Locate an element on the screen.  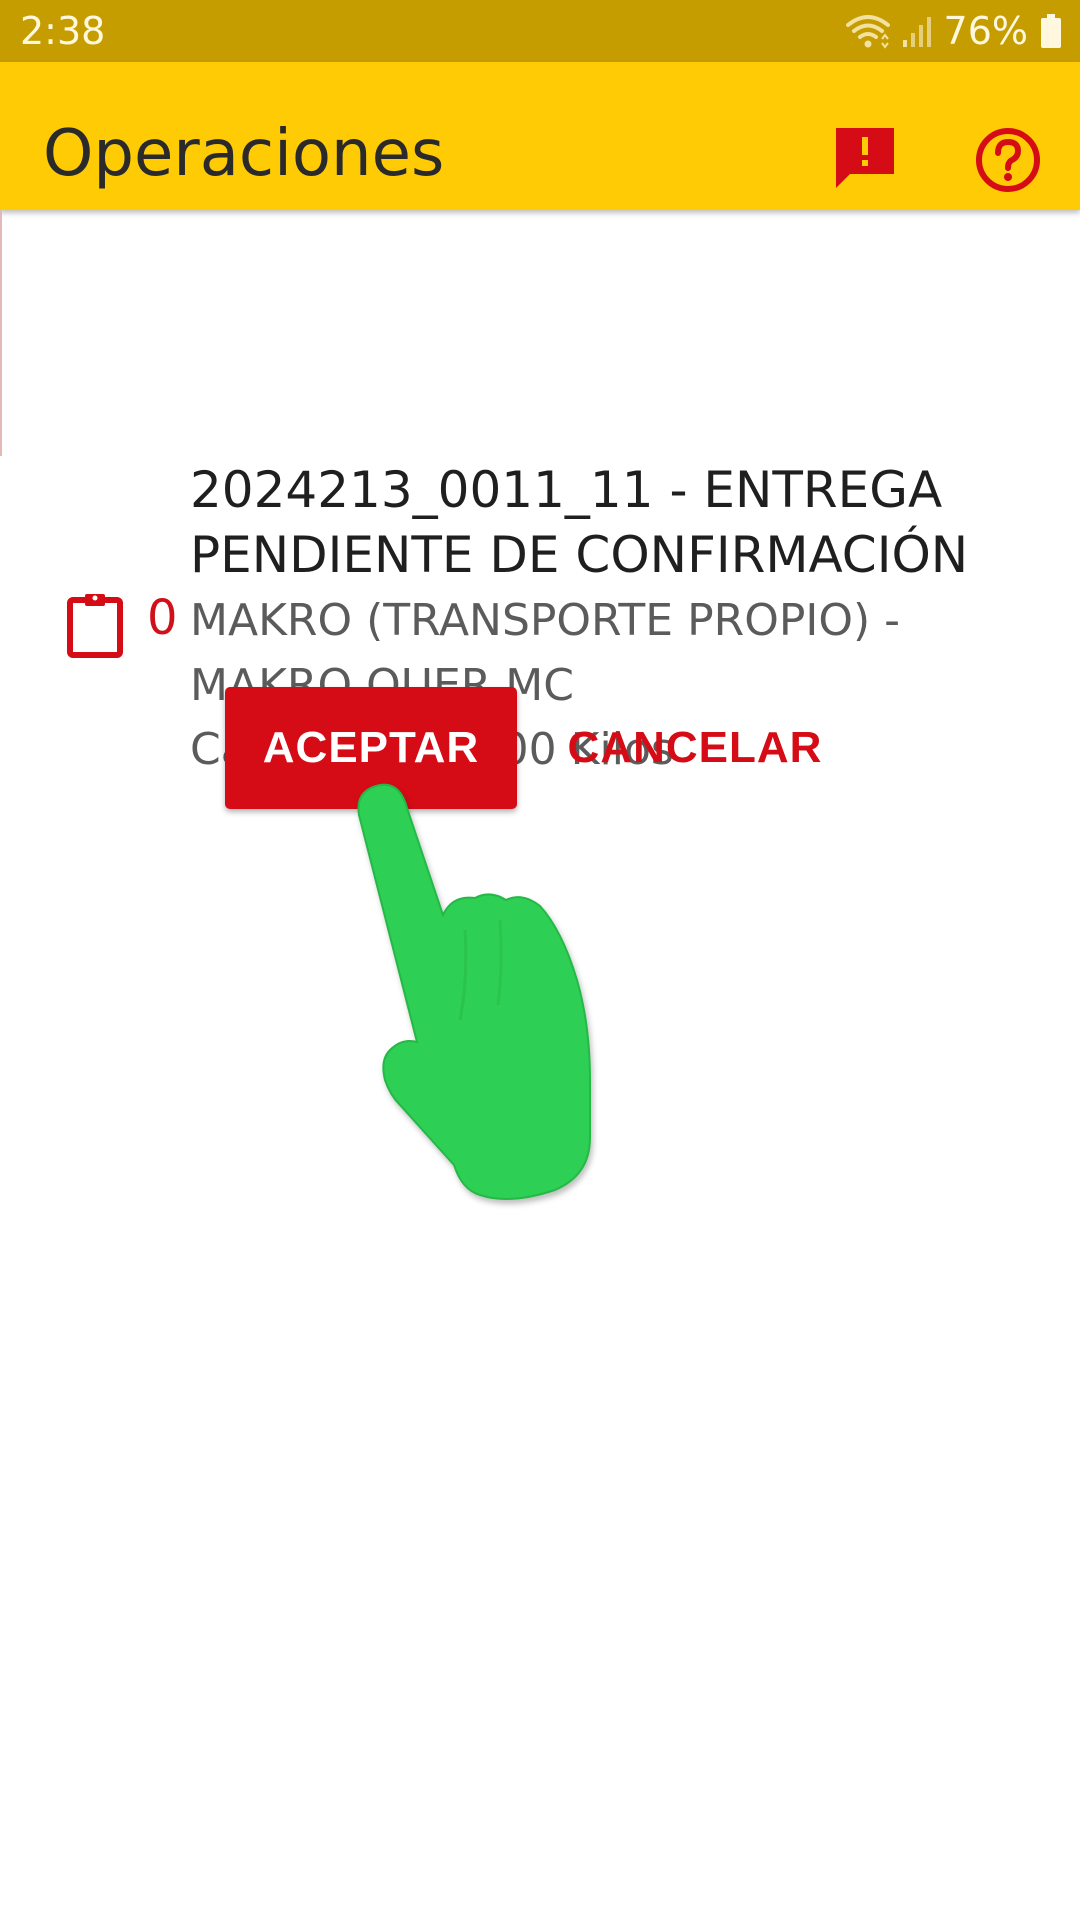
pointing-hand-icon is located at coordinates (474, 991).